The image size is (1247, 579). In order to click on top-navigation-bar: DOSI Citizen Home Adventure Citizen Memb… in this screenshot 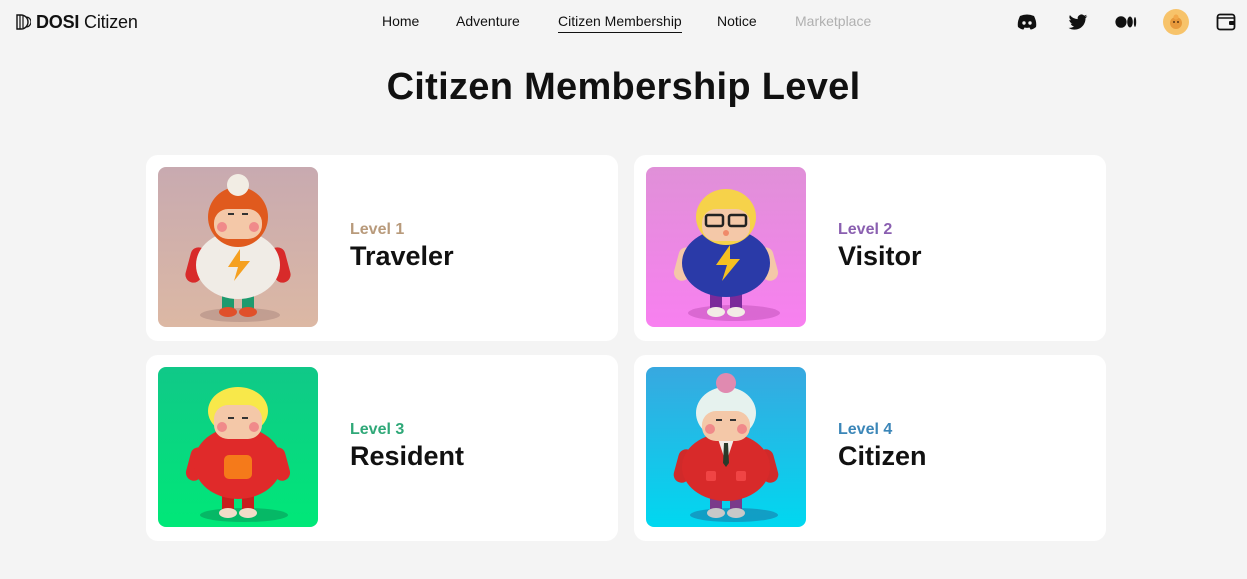, I will do `click(623, 22)`.